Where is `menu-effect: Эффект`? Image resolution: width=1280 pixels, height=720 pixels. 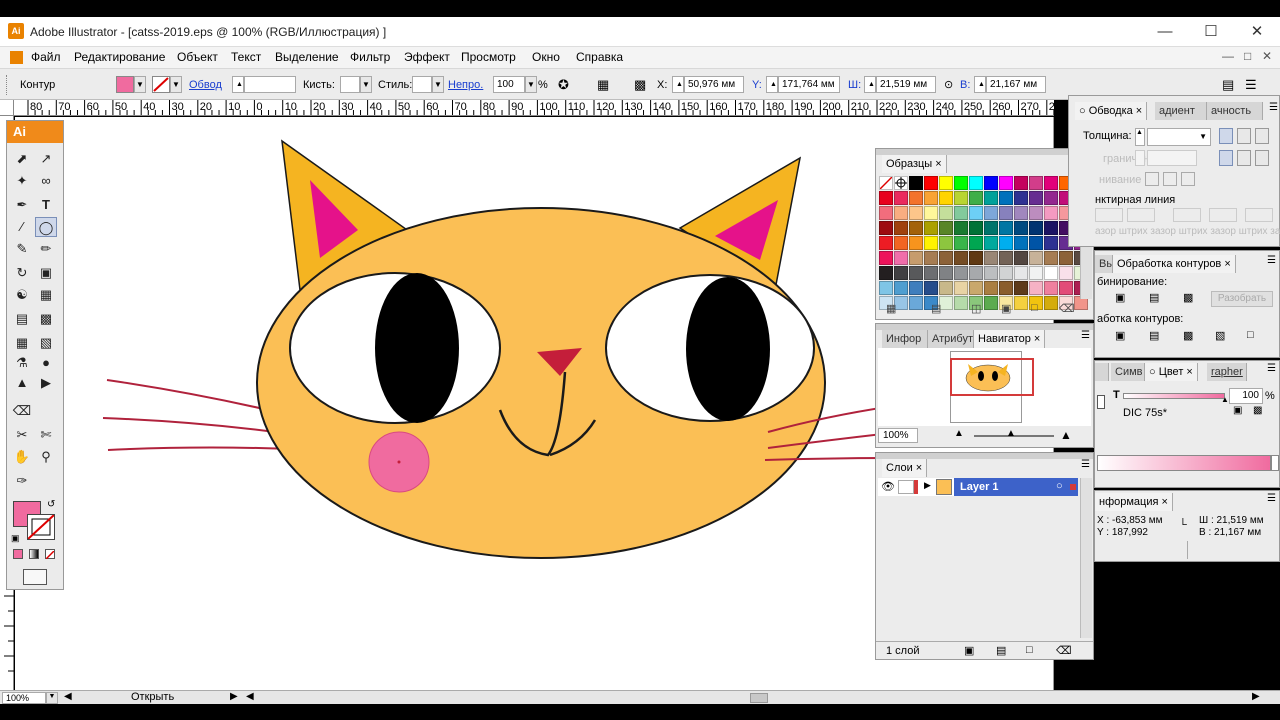
menu-effect: Эффект is located at coordinates (427, 57).